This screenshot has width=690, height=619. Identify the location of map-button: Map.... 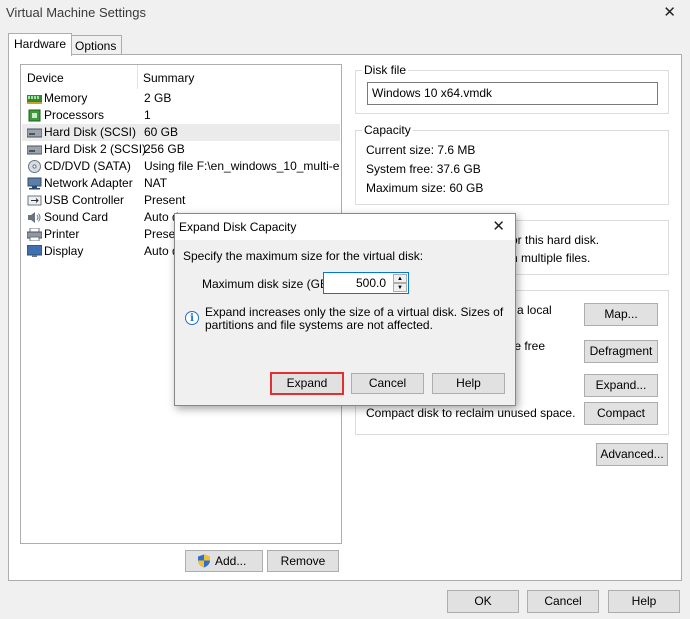
(621, 314).